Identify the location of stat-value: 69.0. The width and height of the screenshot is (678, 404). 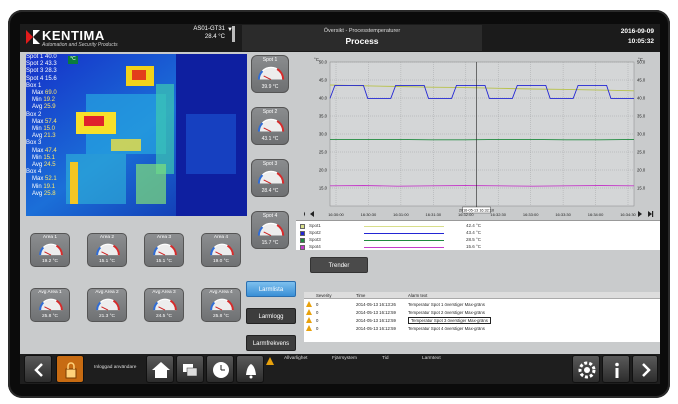
(51, 93).